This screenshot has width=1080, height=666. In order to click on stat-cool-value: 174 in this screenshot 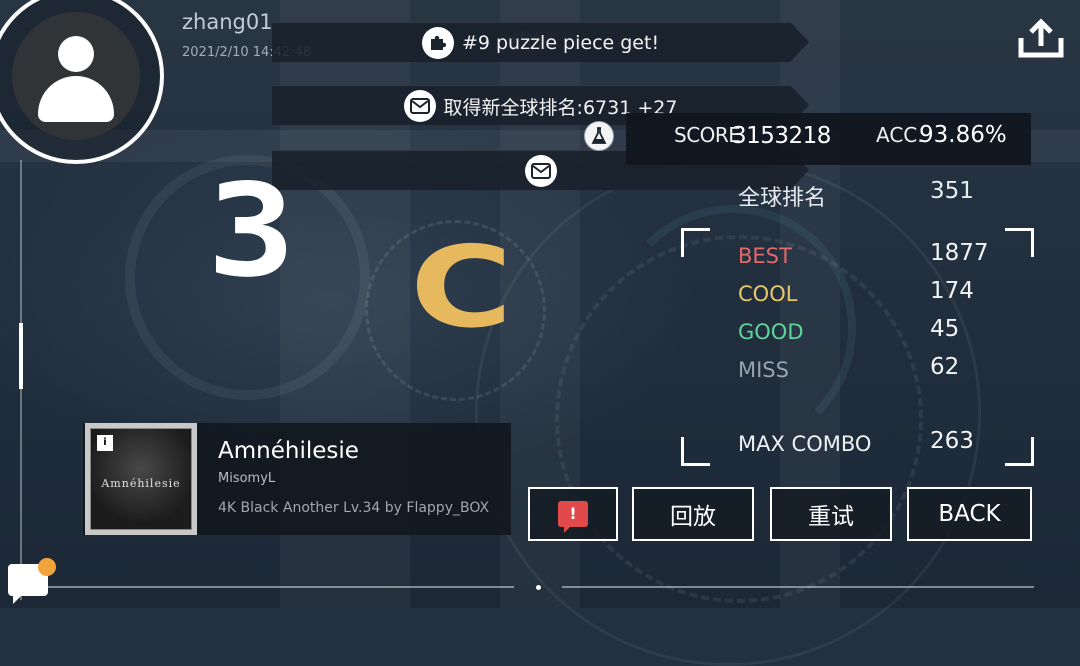, I will do `click(952, 291)`.